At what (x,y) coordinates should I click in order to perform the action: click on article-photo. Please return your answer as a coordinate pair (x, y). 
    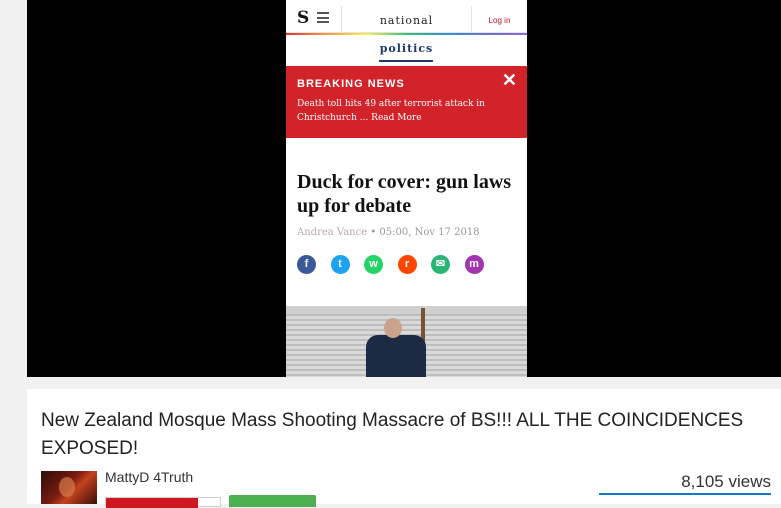
    Looking at the image, I should click on (406, 341).